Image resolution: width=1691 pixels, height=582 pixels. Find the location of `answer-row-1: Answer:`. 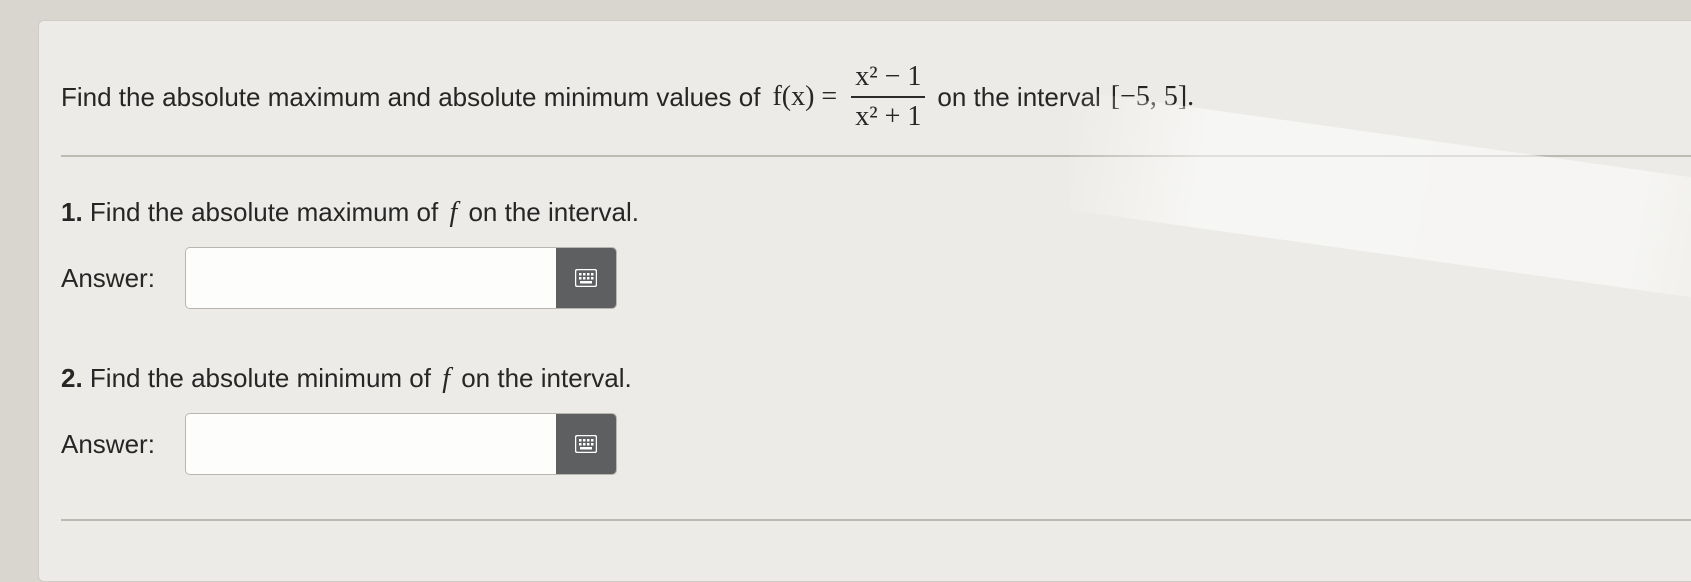

answer-row-1: Answer: is located at coordinates (339, 278).